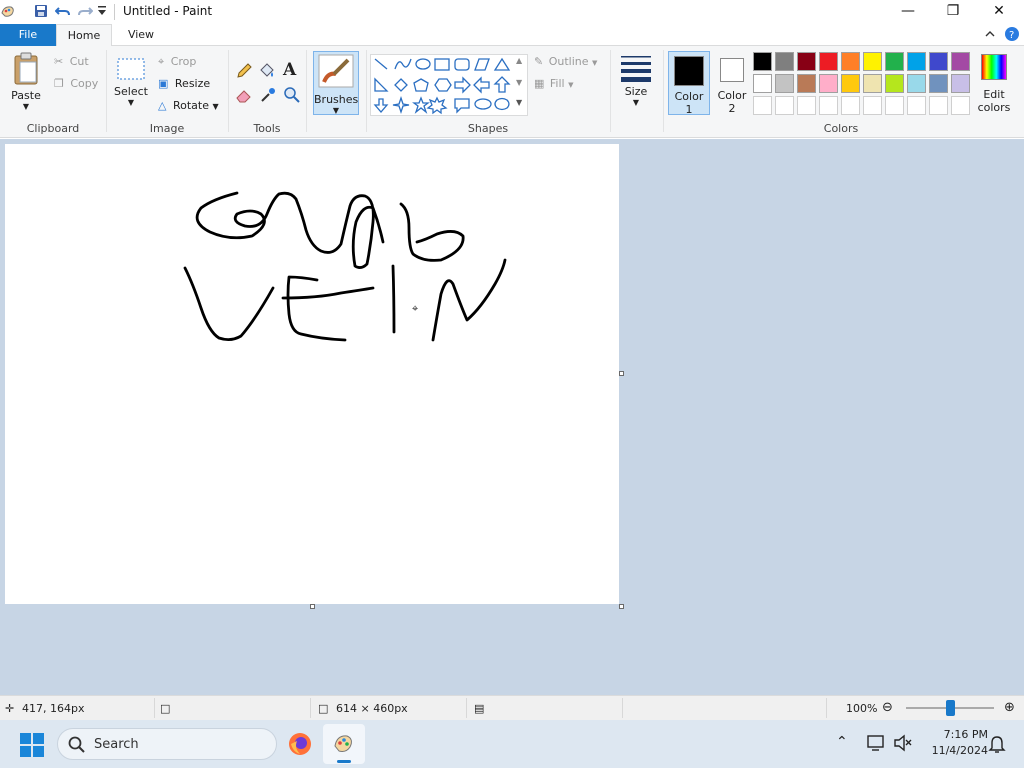  What do you see at coordinates (519, 82) in the screenshot?
I see `shapes-scroll-down-icon: ▼` at bounding box center [519, 82].